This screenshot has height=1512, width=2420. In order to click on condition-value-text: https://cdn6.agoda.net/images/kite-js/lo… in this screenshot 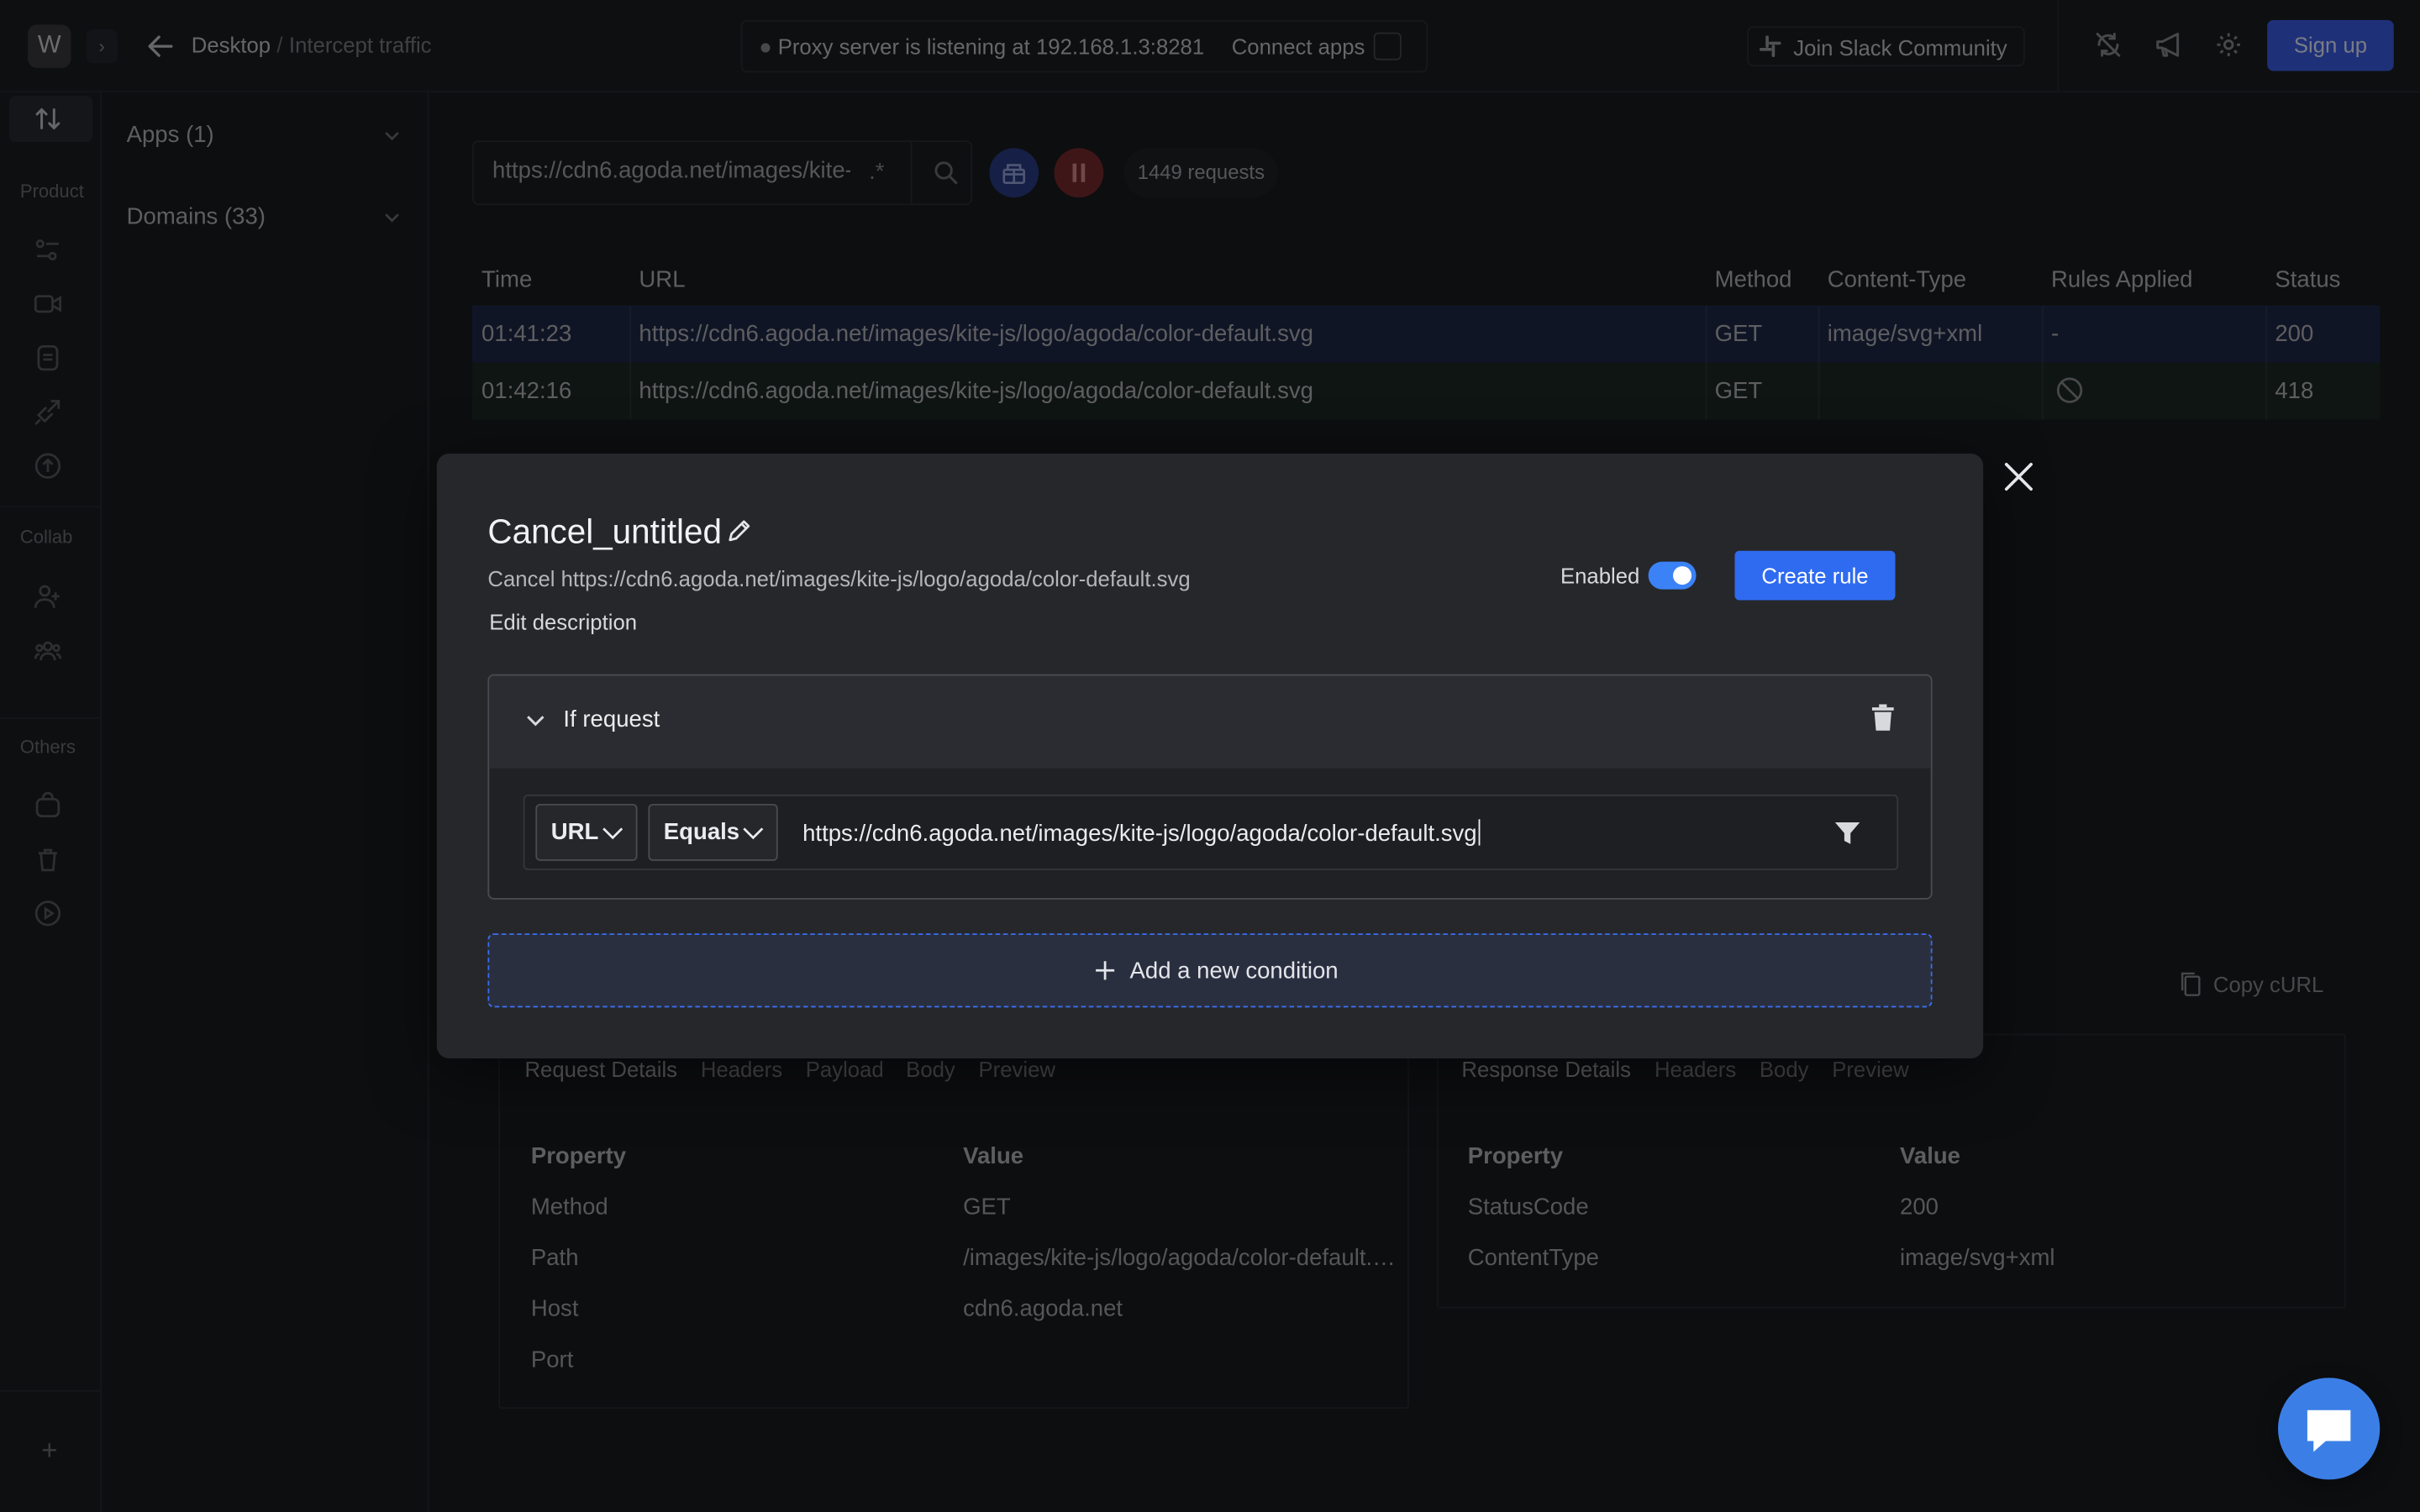, I will do `click(1139, 834)`.